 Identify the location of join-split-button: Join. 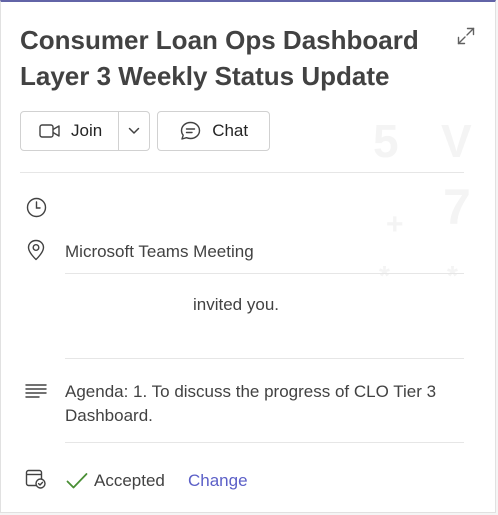
(85, 131).